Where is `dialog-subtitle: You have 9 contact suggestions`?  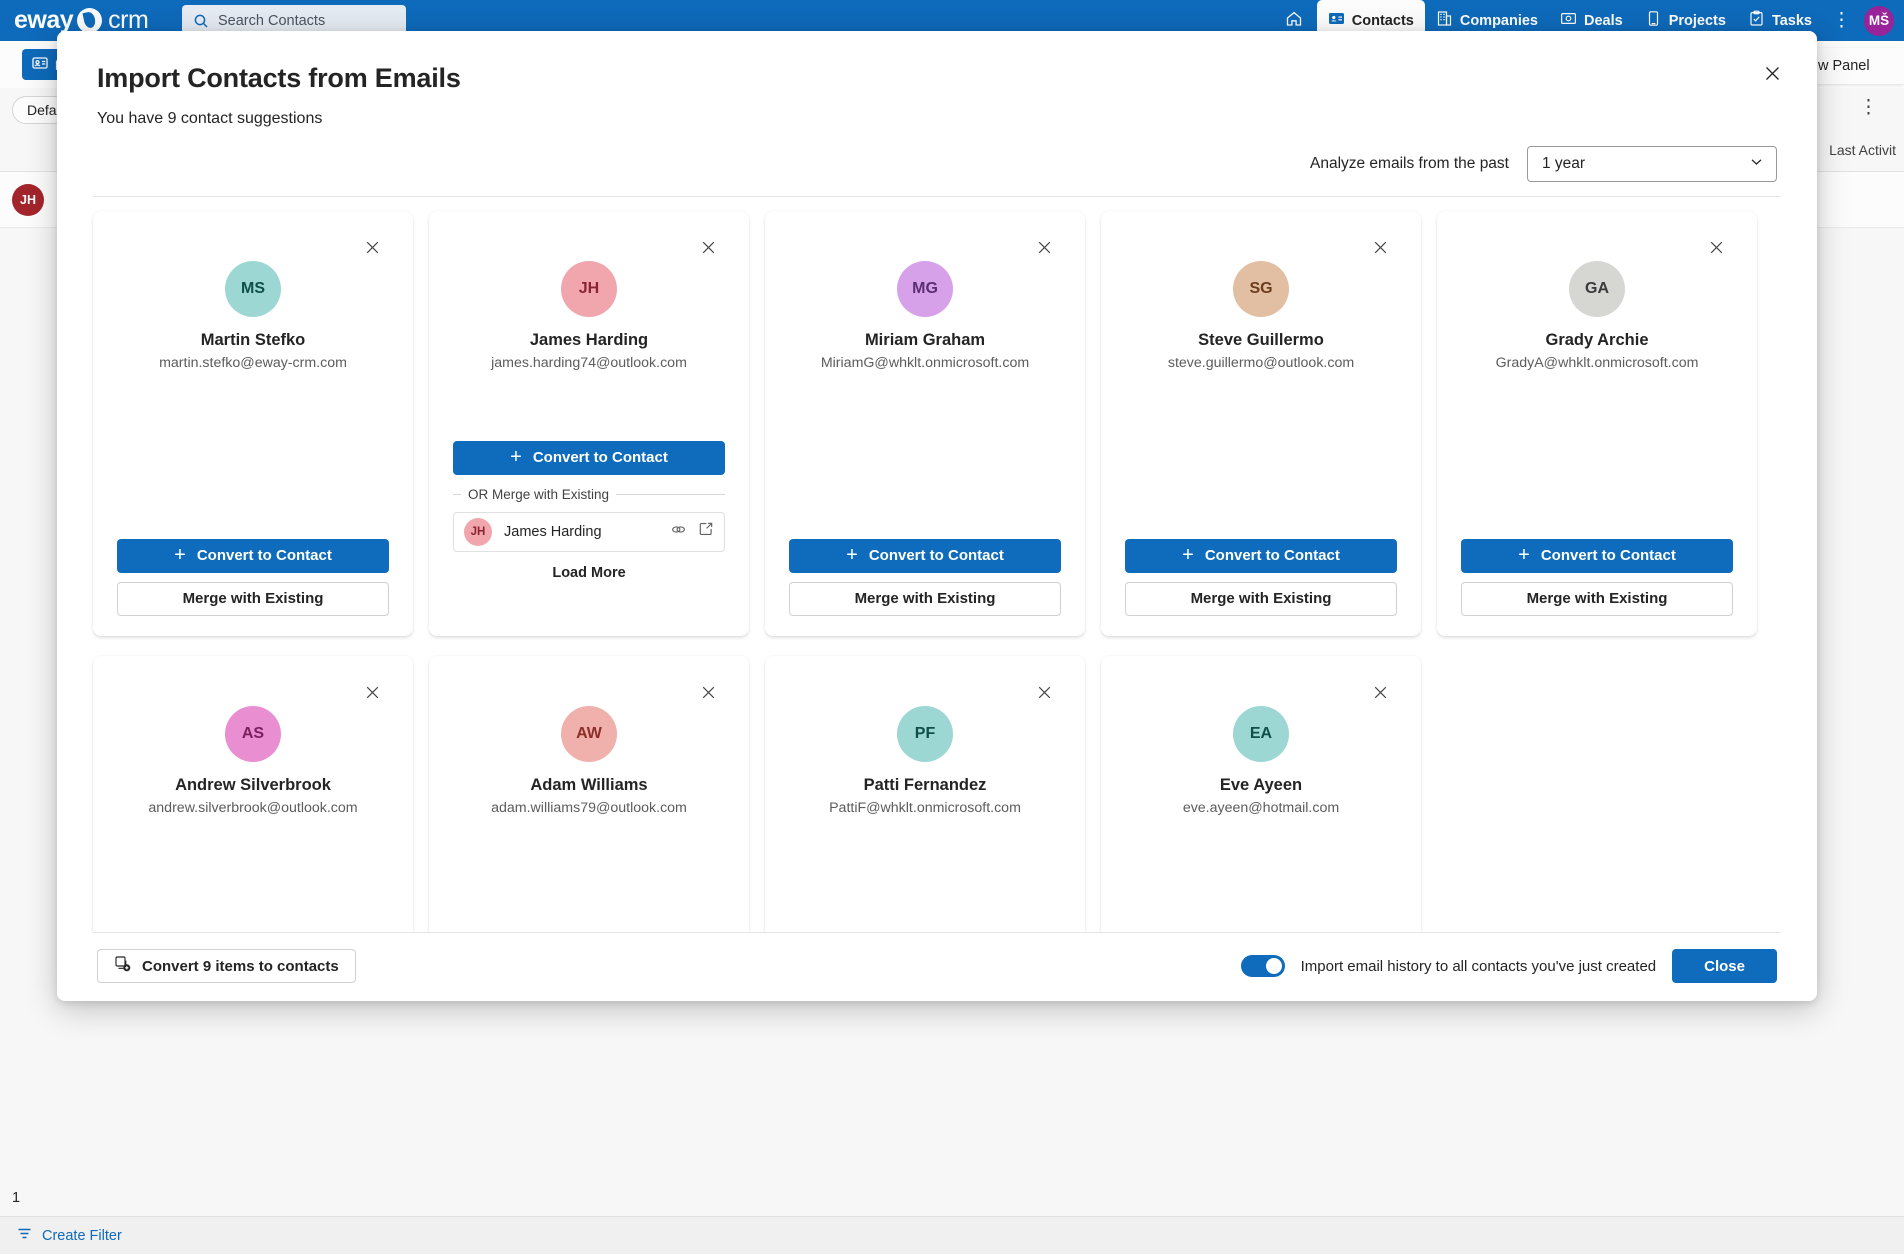 dialog-subtitle: You have 9 contact suggestions is located at coordinates (210, 118).